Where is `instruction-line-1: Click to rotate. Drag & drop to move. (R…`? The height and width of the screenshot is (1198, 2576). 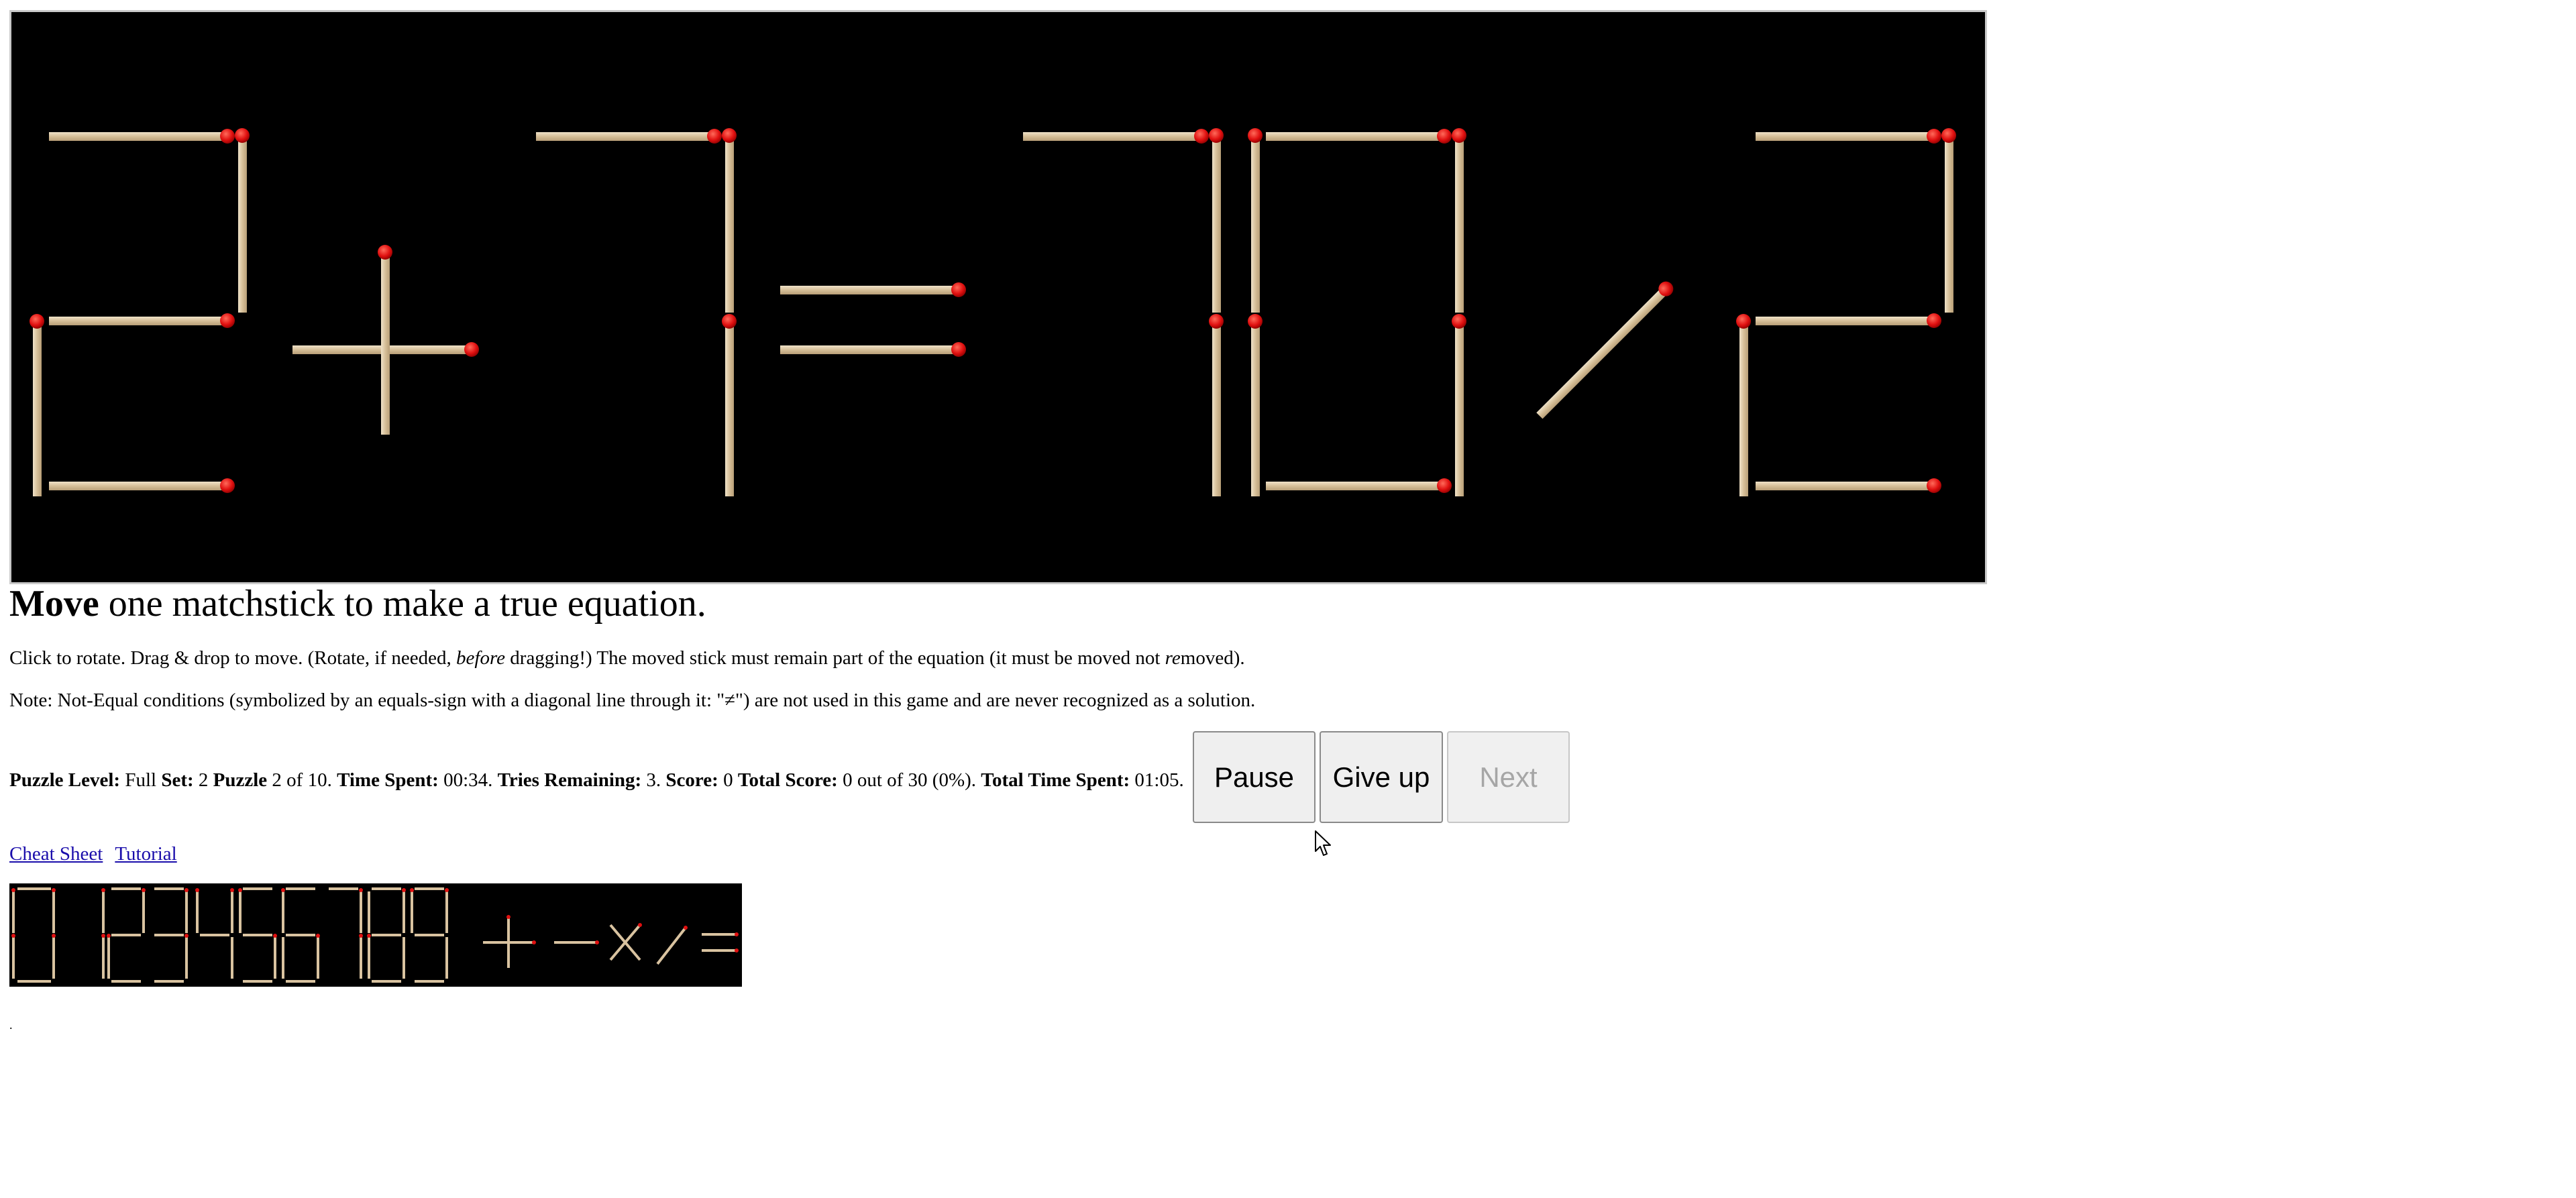
instruction-line-1: Click to rotate. Drag & drop to move. (R… is located at coordinates (627, 658).